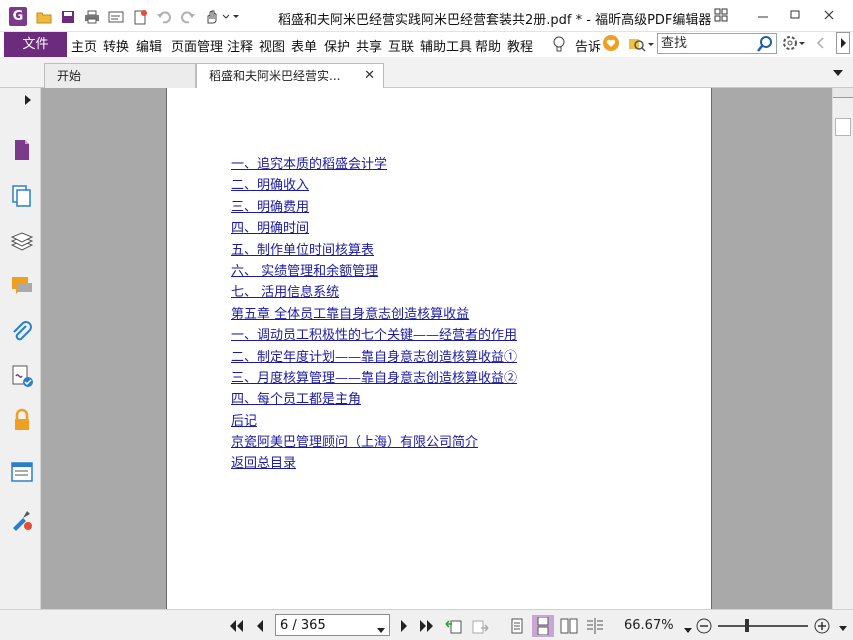 Image resolution: width=853 pixels, height=640 pixels. What do you see at coordinates (374, 185) in the screenshot?
I see `toc-link: 二、明确收入` at bounding box center [374, 185].